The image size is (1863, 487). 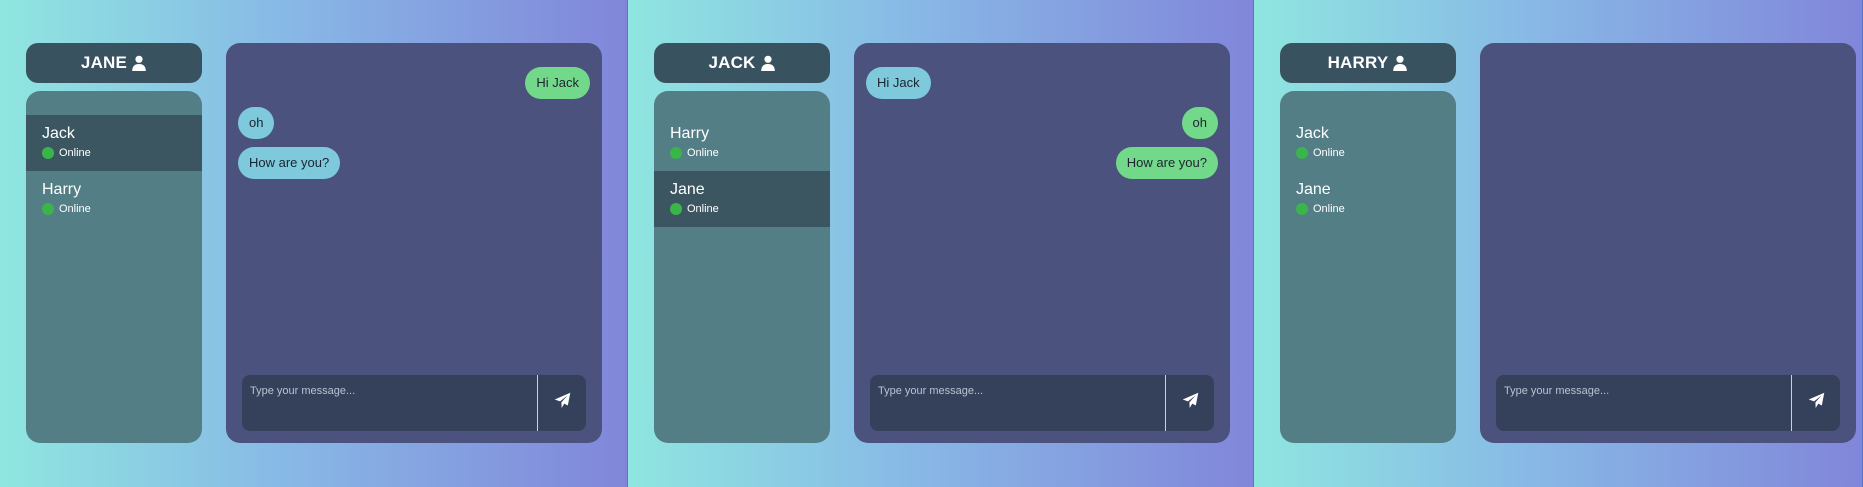 What do you see at coordinates (557, 83) in the screenshot?
I see `message-bubble-sent: Hi Jack` at bounding box center [557, 83].